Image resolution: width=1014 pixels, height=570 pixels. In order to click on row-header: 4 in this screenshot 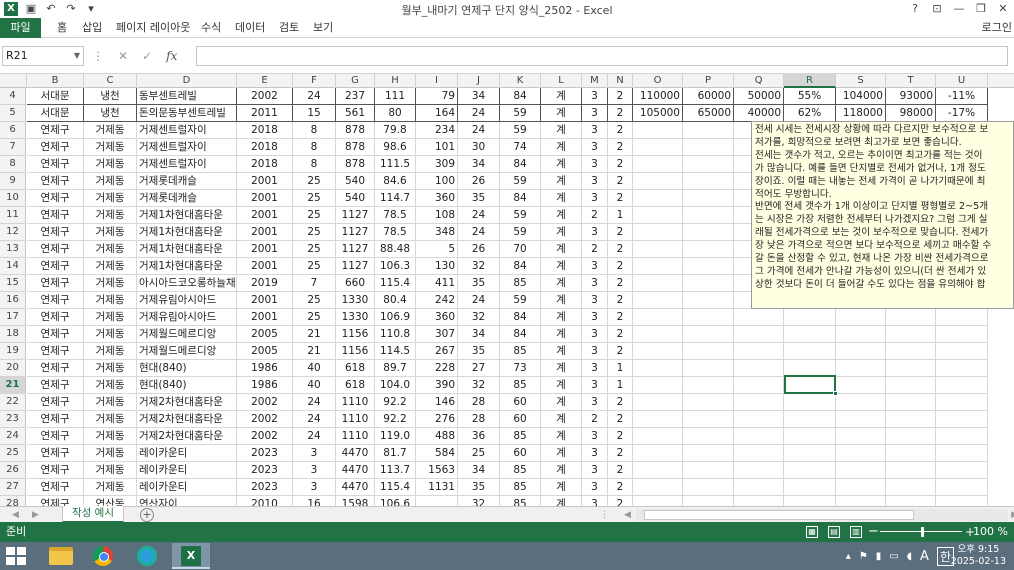, I will do `click(13, 96)`.